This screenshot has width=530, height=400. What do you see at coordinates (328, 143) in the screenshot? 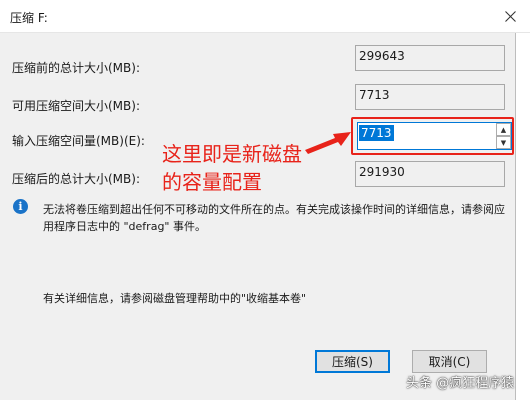
I see `annotation-arrow-icon` at bounding box center [328, 143].